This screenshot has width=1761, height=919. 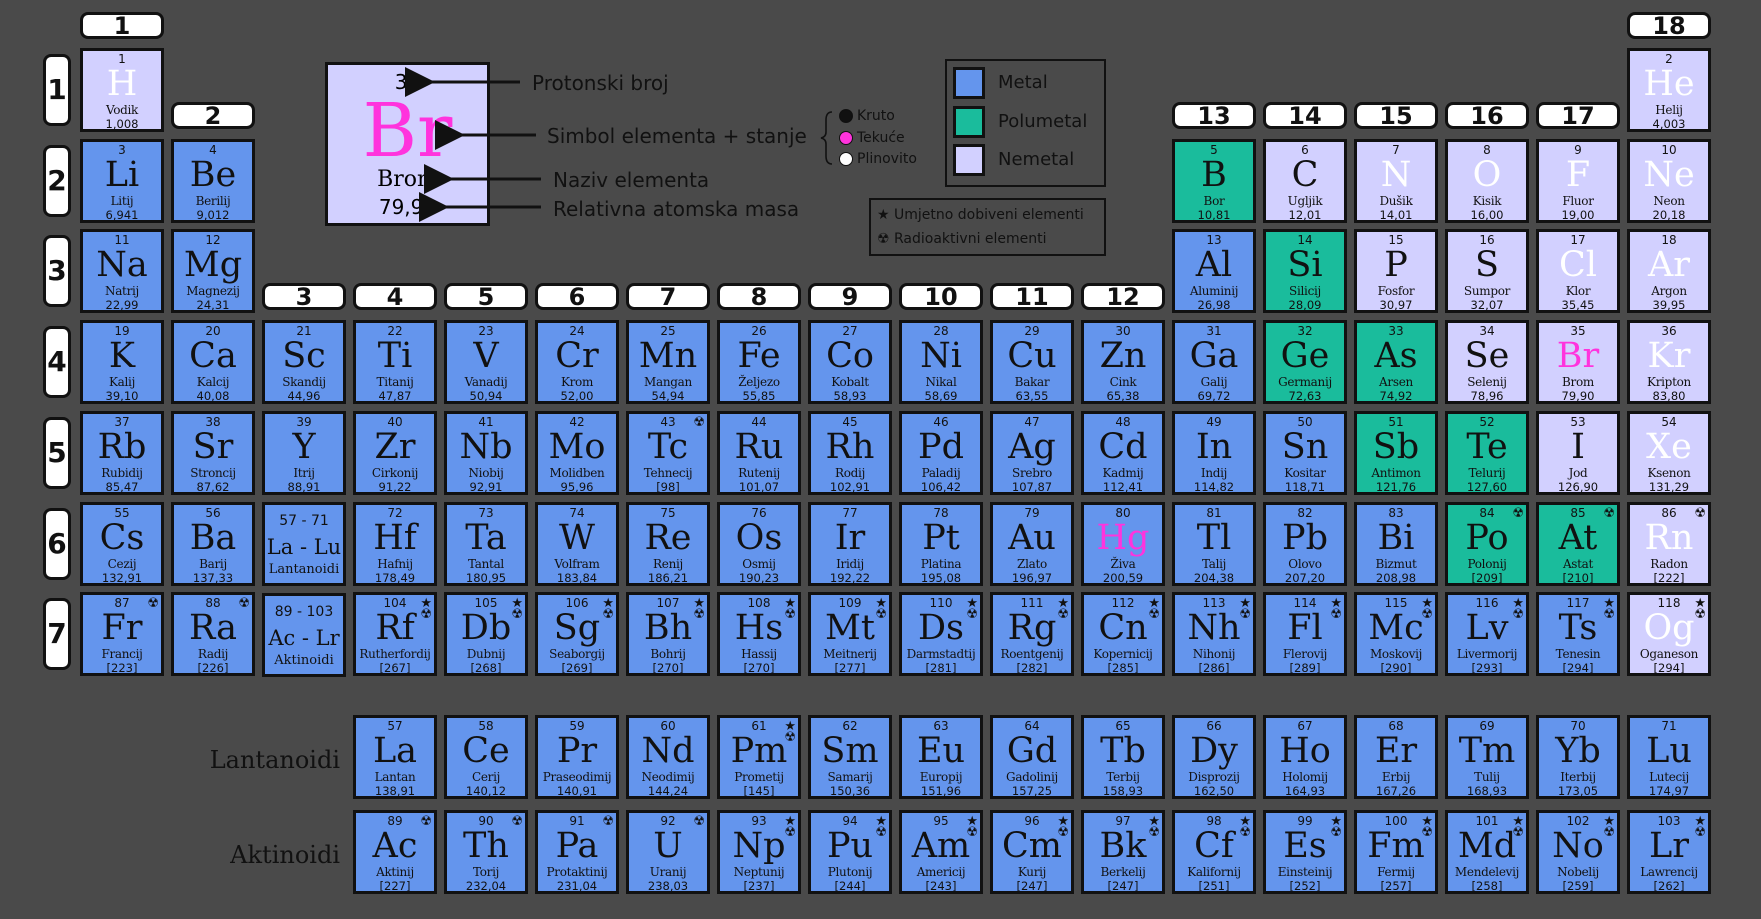 I want to click on element-cell-kr: 36 Kr Kripton 83,80, so click(x=1669, y=362).